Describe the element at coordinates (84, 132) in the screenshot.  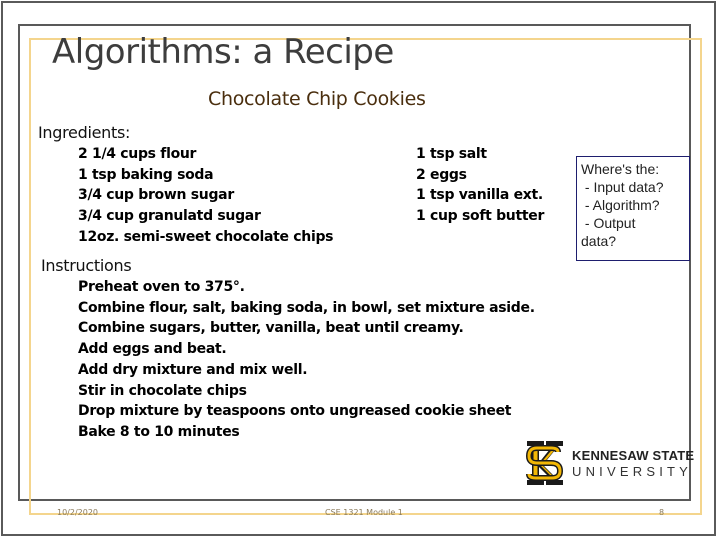
I see `ingredients-heading: Ingredients:` at that location.